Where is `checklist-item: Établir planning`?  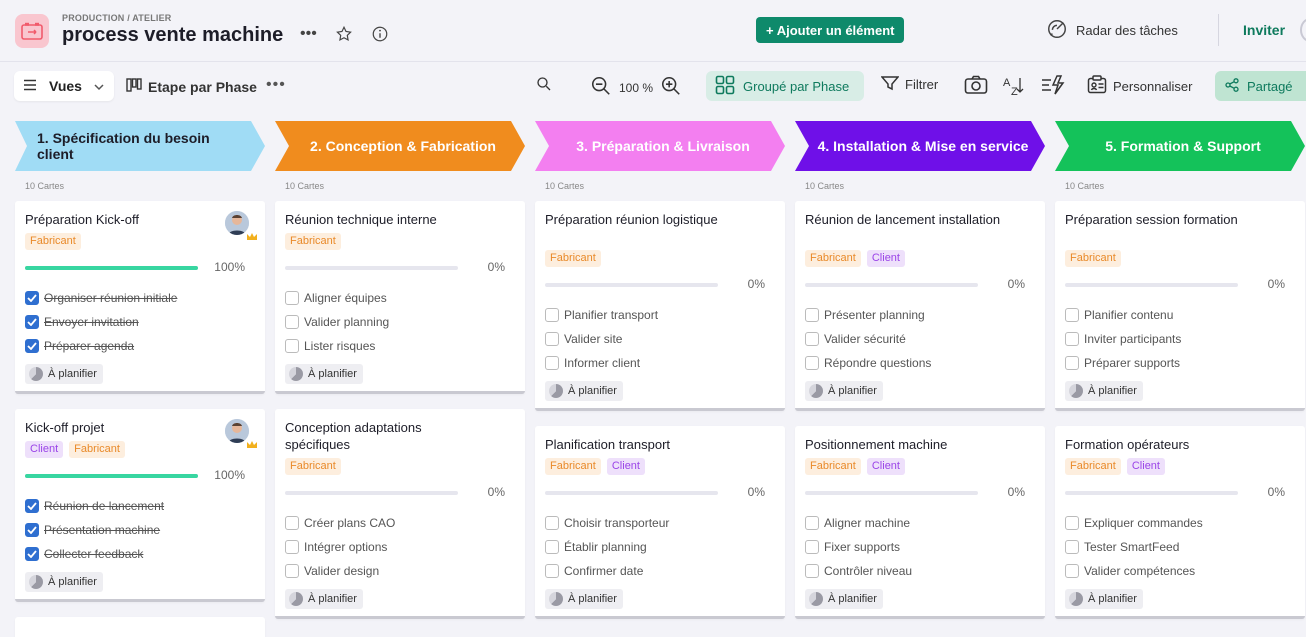
checklist-item: Établir planning is located at coordinates (607, 547).